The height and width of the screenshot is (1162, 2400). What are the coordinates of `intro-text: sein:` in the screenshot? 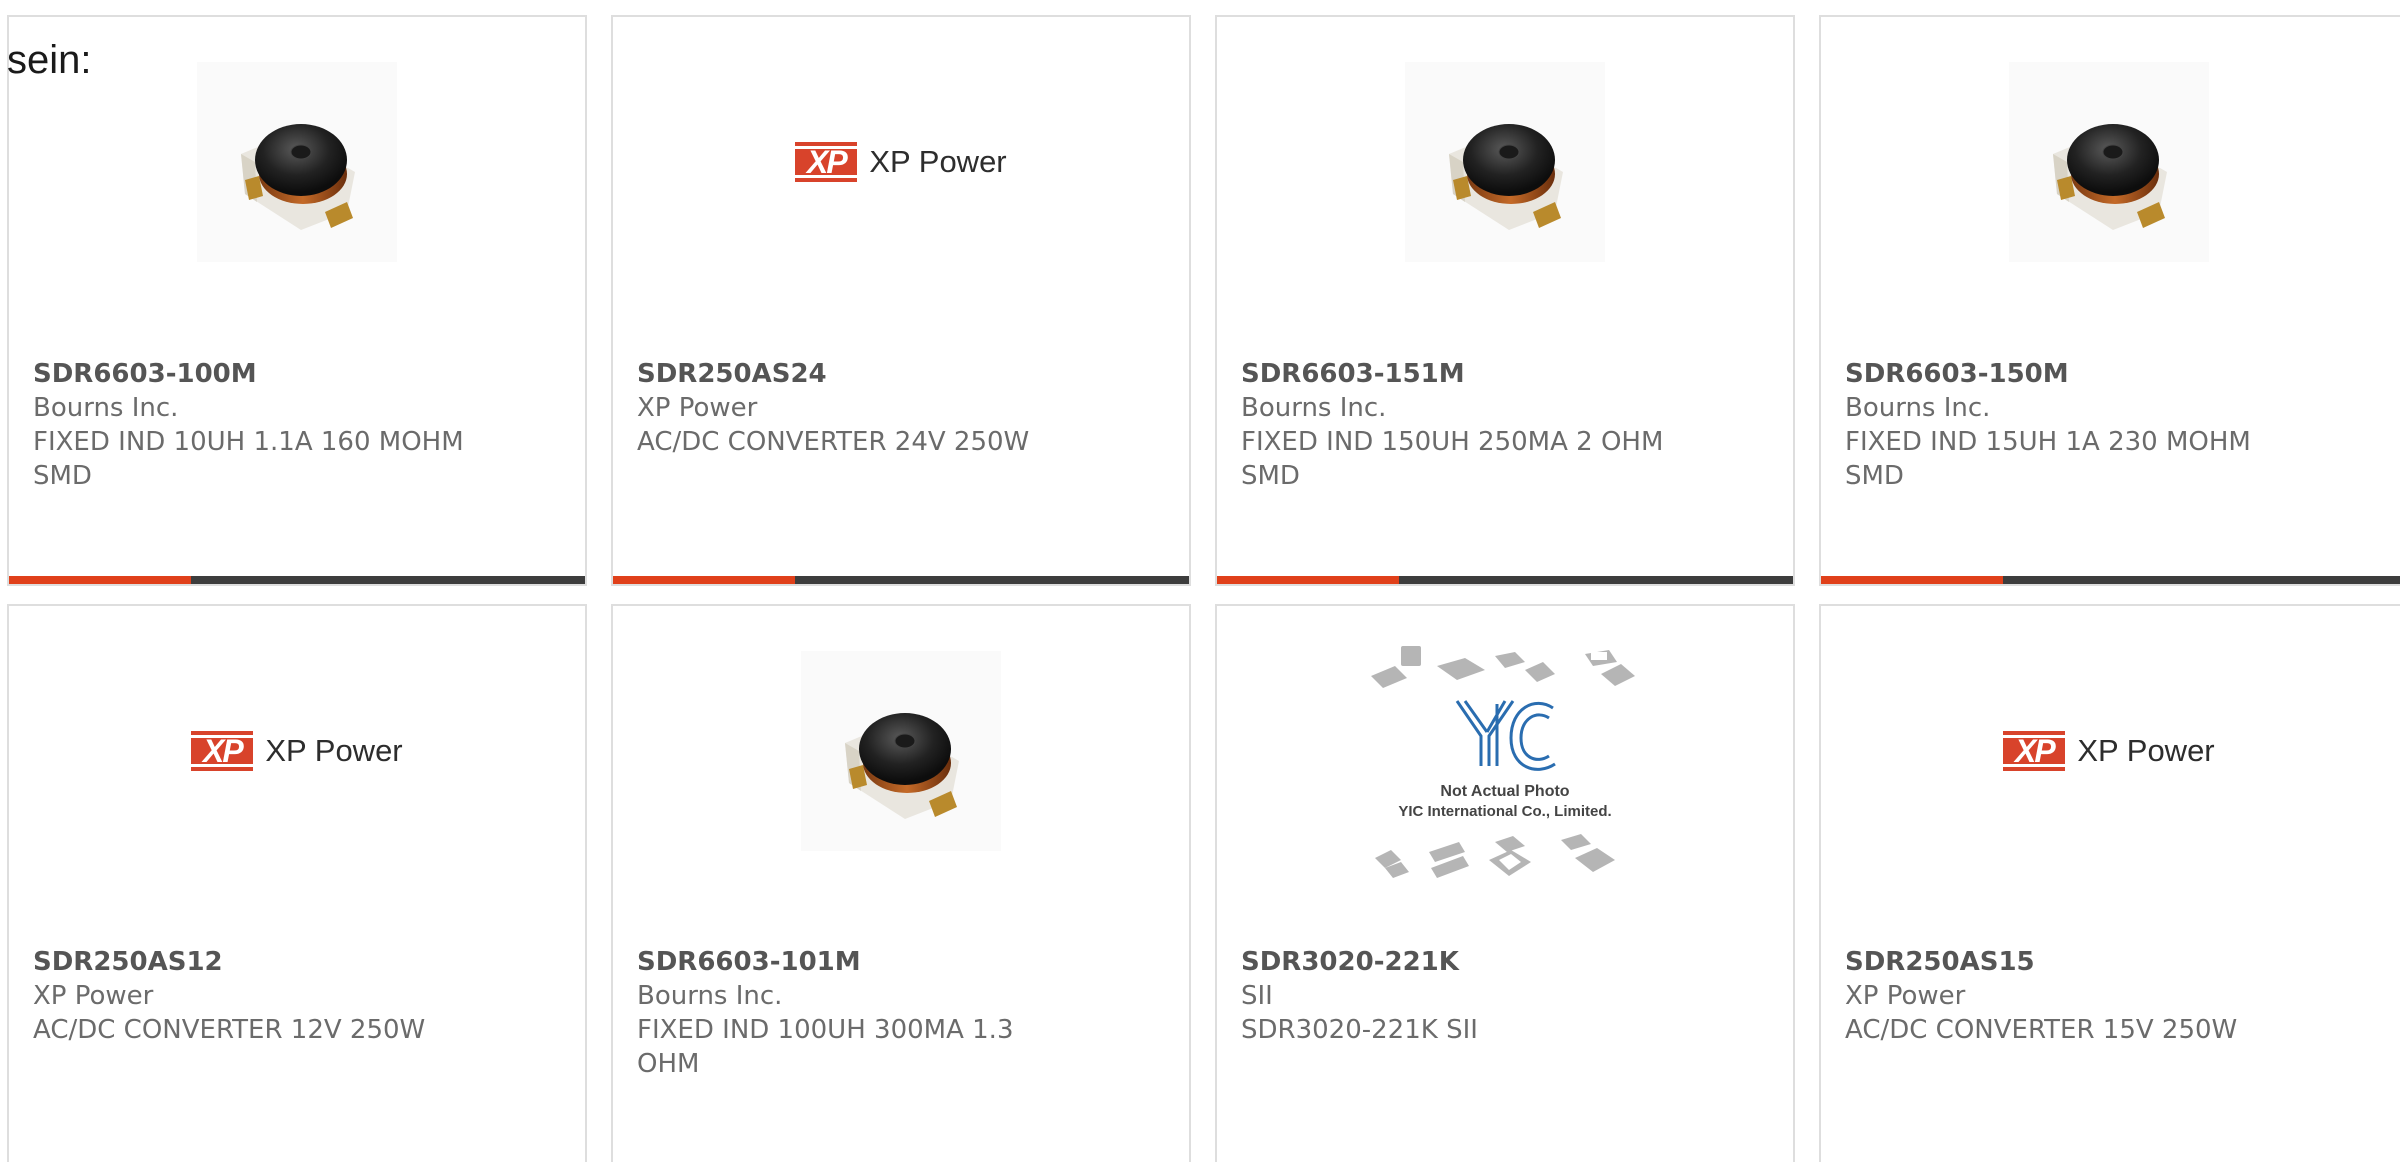 It's located at (49, 60).